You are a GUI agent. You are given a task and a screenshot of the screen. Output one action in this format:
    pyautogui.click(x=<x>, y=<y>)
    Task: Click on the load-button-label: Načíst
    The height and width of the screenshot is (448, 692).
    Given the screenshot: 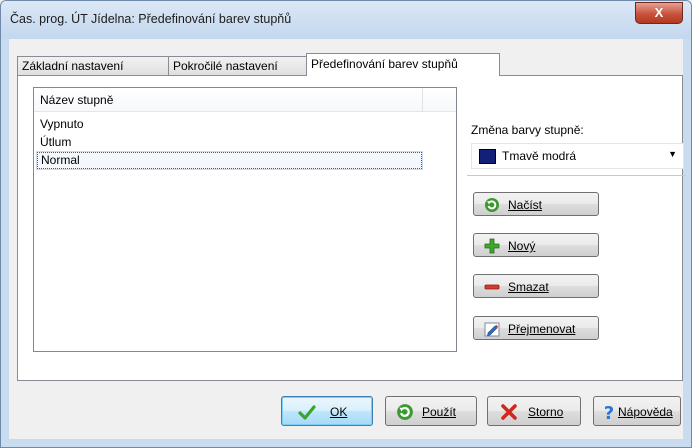 What is the action you would take?
    pyautogui.click(x=525, y=205)
    